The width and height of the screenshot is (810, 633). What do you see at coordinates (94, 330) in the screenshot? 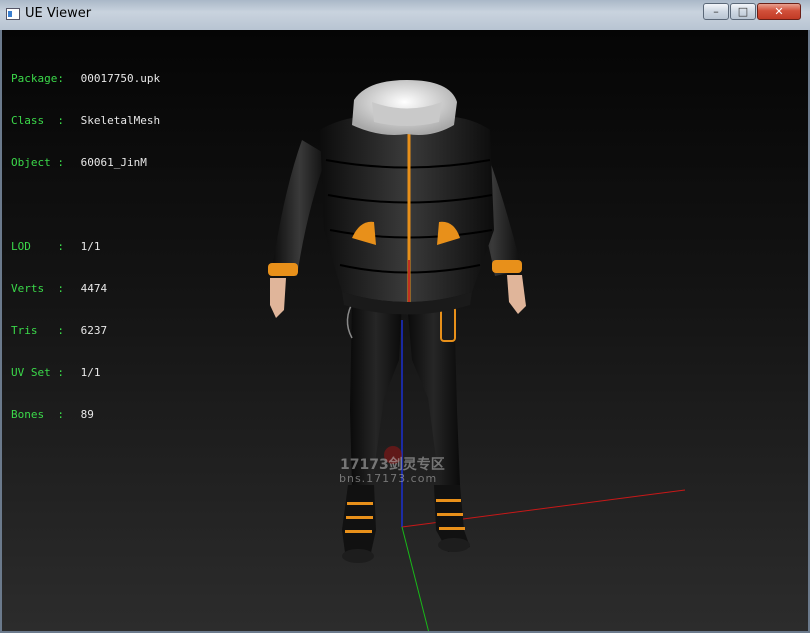
I see `info-value: 6237` at bounding box center [94, 330].